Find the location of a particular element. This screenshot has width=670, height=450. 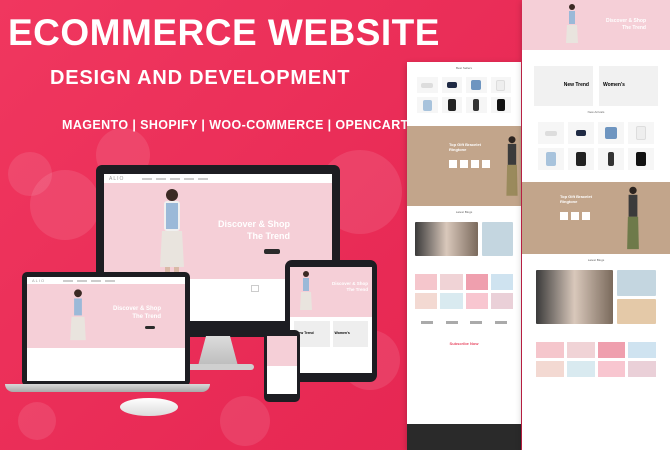

computer-mouse is located at coordinates (149, 407).